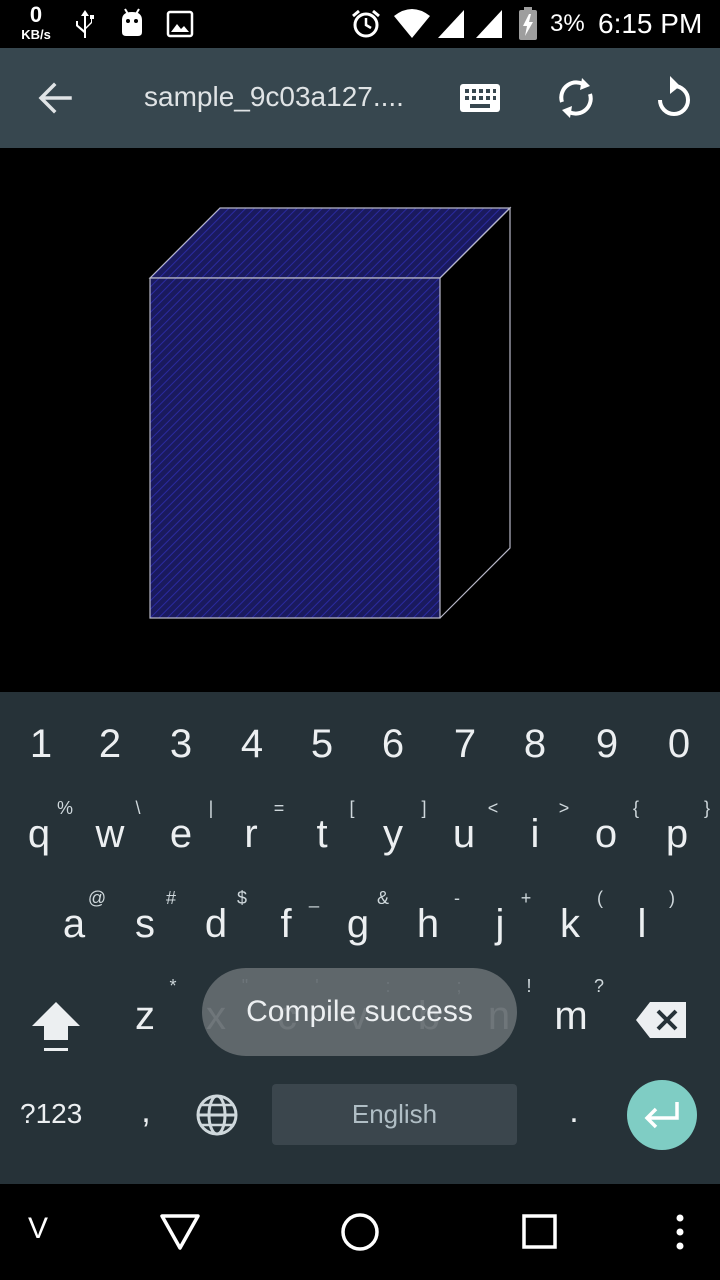 The image size is (720, 1280). I want to click on key-e: e, so click(181, 834).